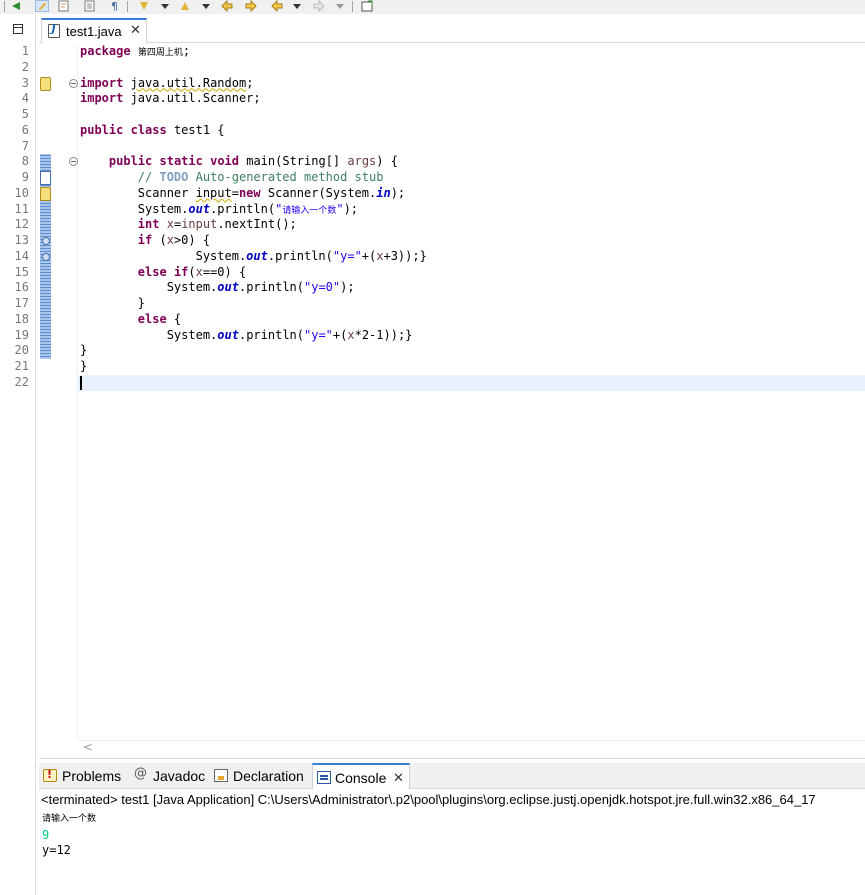  What do you see at coordinates (251, 6) in the screenshot?
I see `forward-edit-icon` at bounding box center [251, 6].